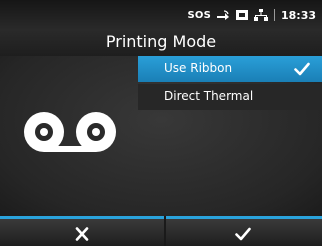  Describe the element at coordinates (161, 15) in the screenshot. I see `status-bar: SOS 18:33` at that location.